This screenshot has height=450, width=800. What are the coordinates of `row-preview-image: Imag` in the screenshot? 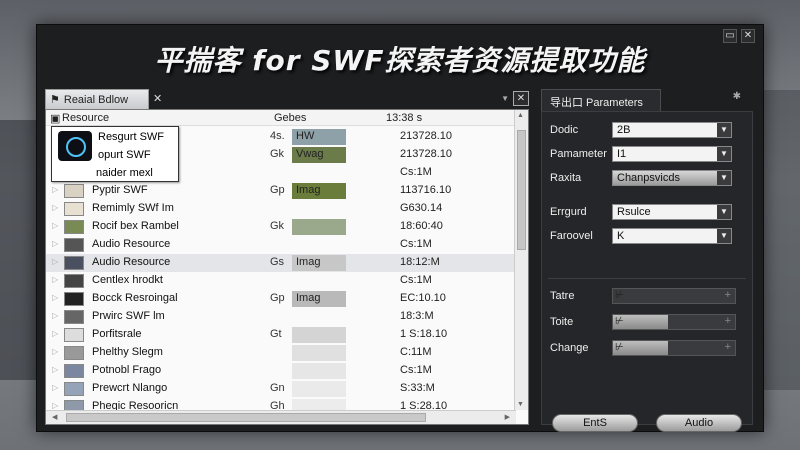 It's located at (319, 263).